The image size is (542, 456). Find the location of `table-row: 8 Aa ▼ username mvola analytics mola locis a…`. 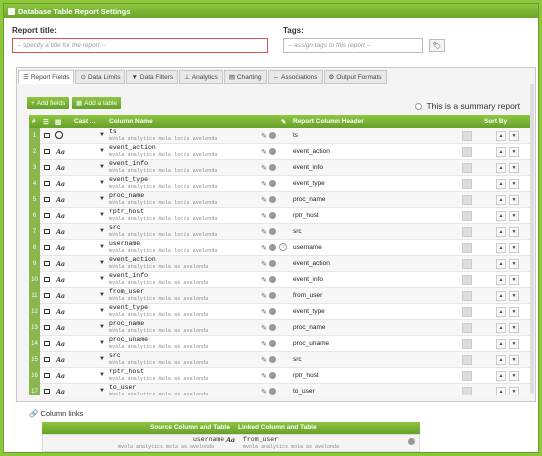

table-row: 8 Aa ▼ username mvola analytics mola locis a… is located at coordinates (281, 248).